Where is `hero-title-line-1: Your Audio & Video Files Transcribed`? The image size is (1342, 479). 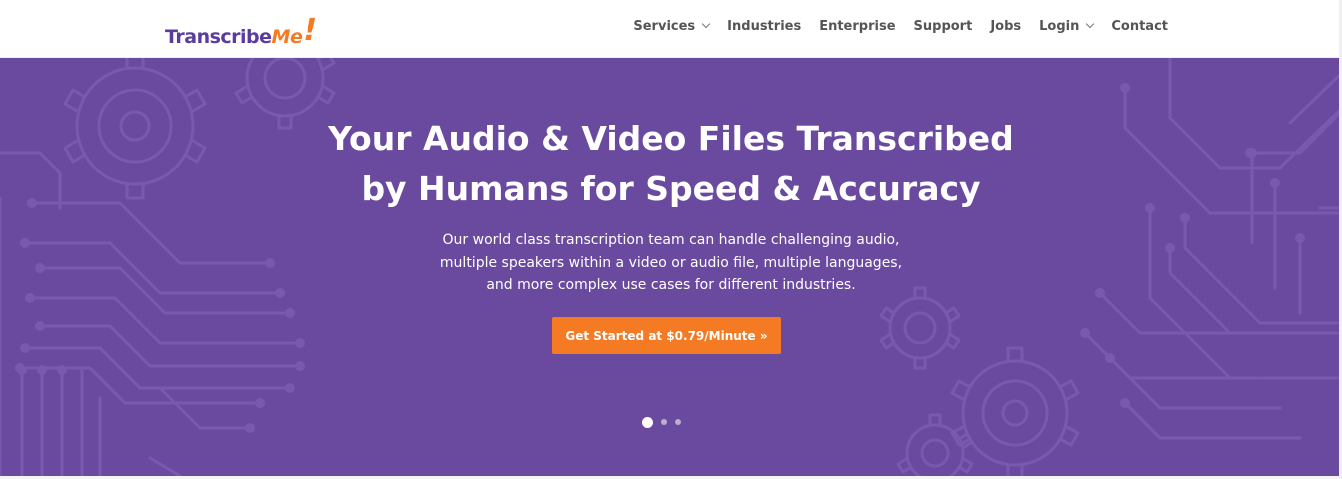
hero-title-line-1: Your Audio & Video Files Transcribed is located at coordinates (671, 138).